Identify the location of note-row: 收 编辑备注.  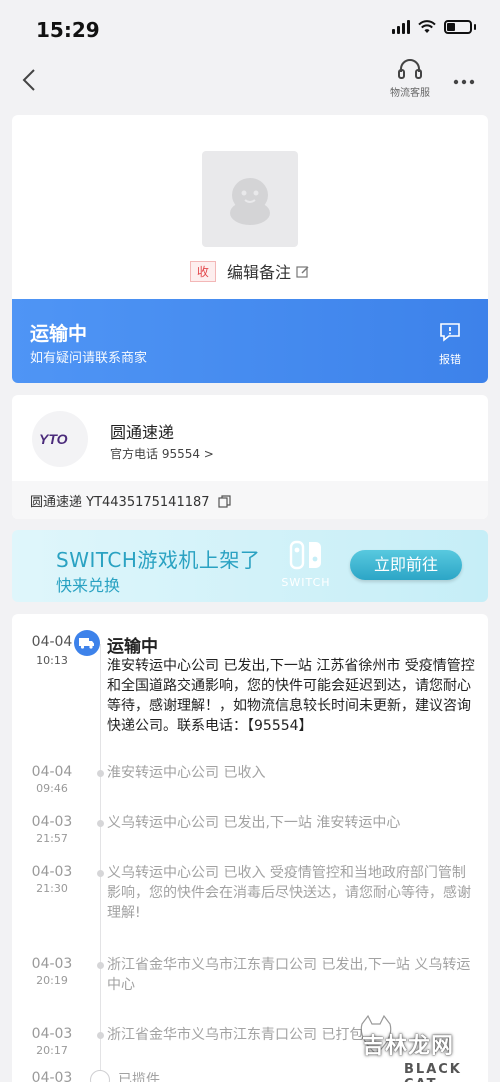
(250, 271).